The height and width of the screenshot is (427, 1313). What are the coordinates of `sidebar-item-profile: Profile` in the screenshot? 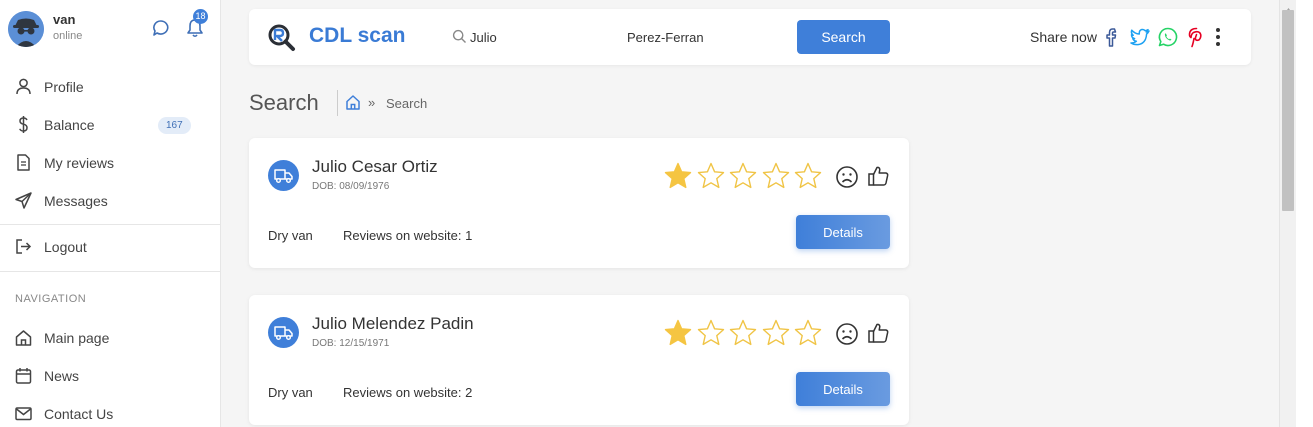 It's located at (110, 87).